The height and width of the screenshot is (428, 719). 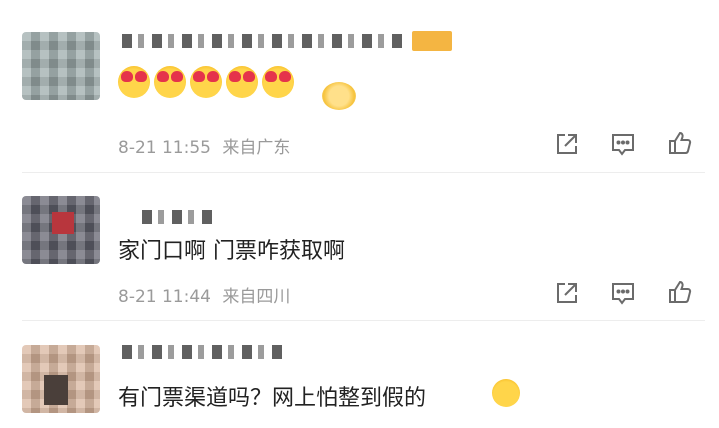 I want to click on comment-text: 有门票渠道吗？网上怕整到假的, so click(x=272, y=398).